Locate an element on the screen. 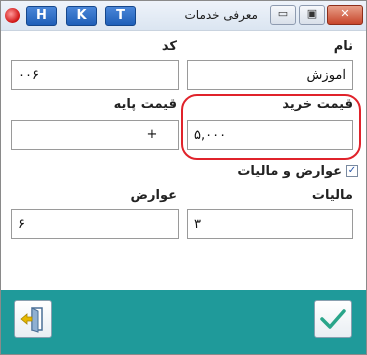  purchase-price-label: قیمت خرید is located at coordinates (317, 104).